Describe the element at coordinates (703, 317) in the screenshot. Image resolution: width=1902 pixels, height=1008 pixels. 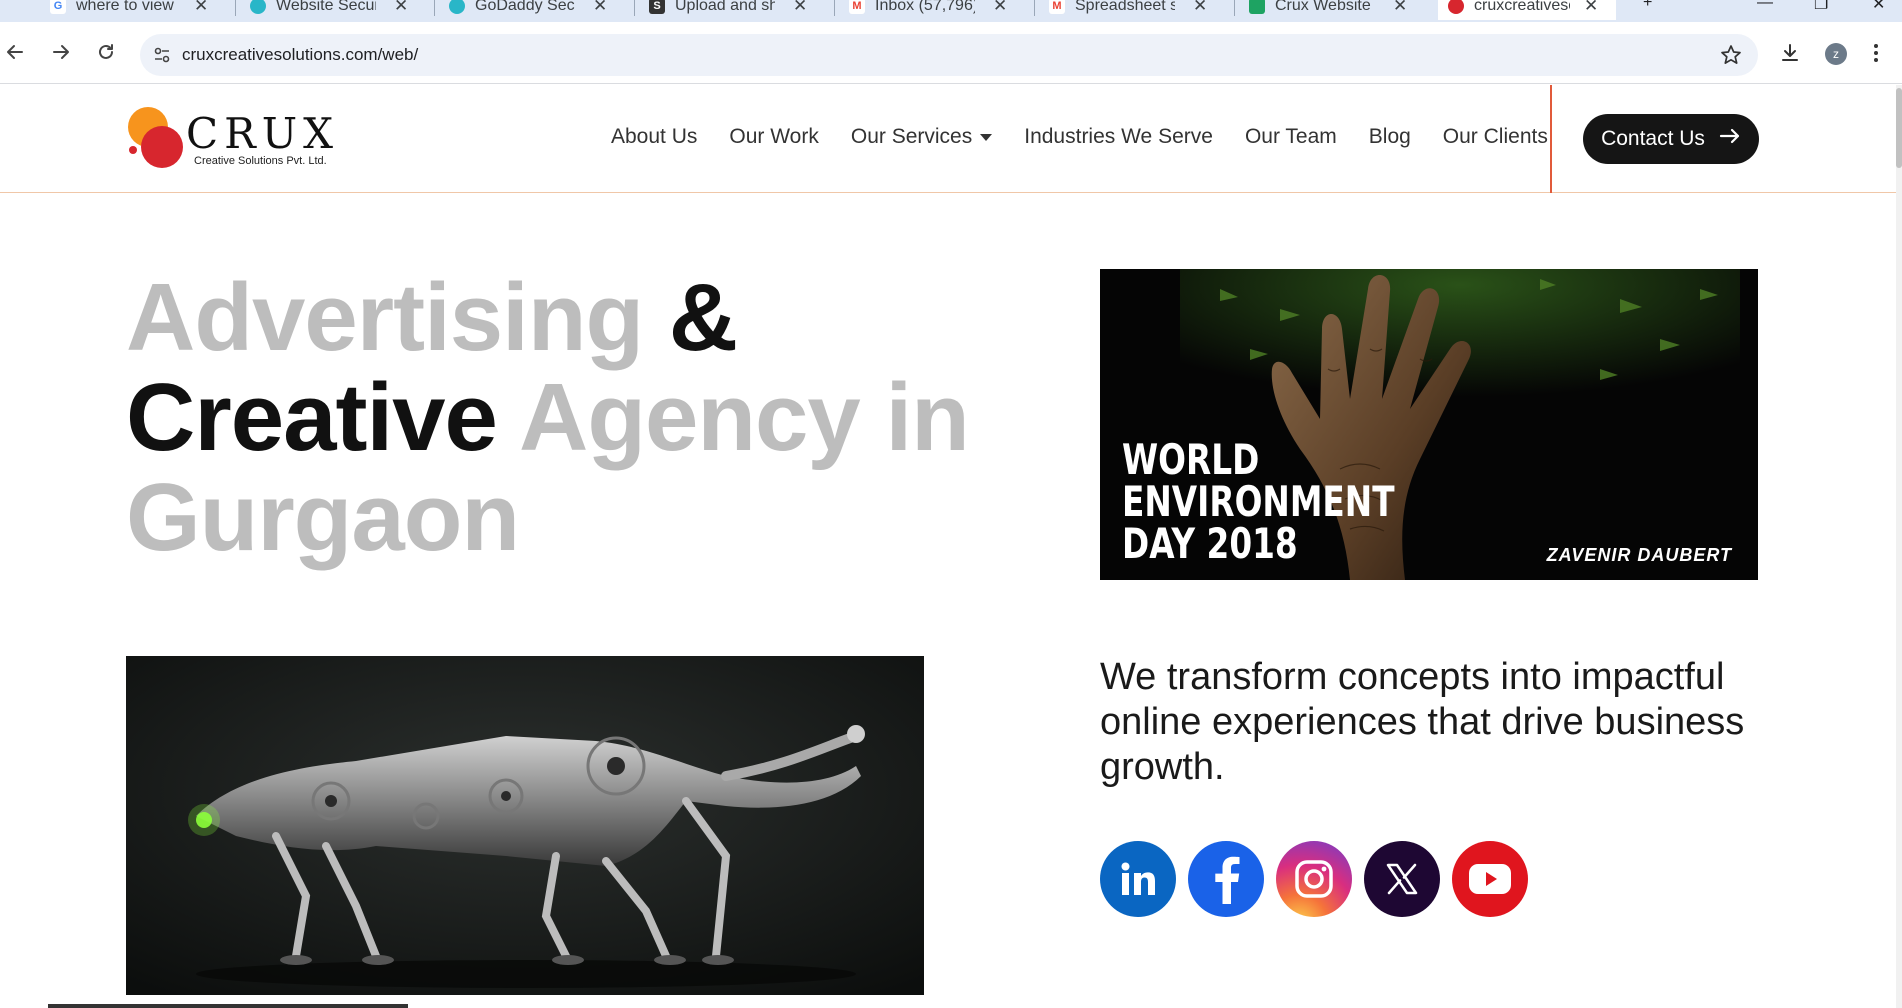
I see `hero-word-ampersand: &` at that location.